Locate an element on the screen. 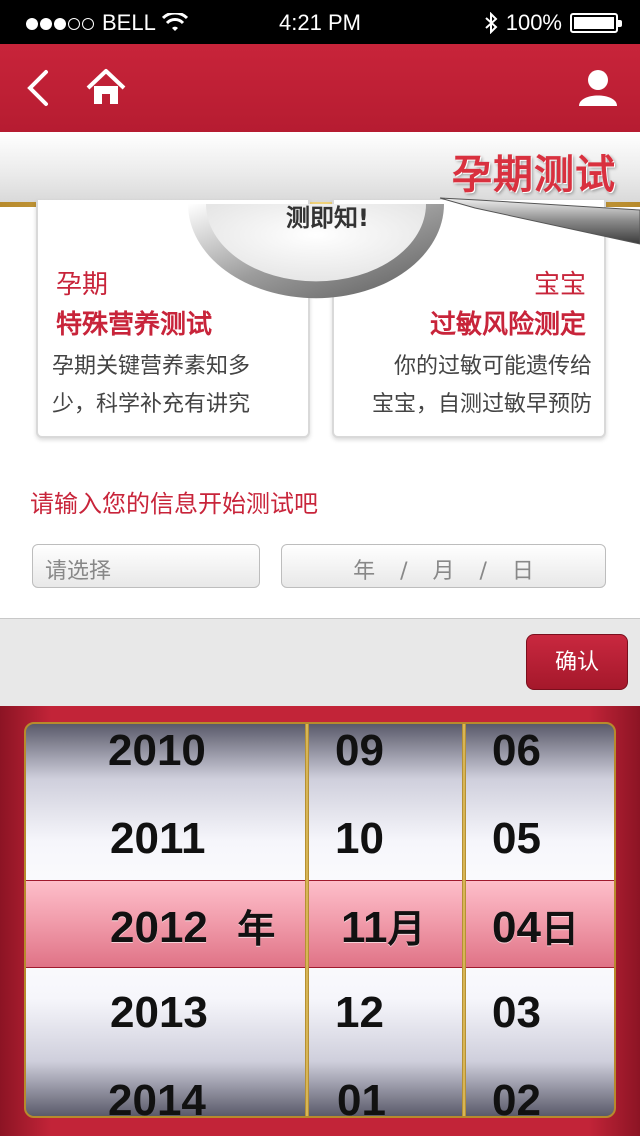  status-right-group: 100% is located at coordinates (553, 23).